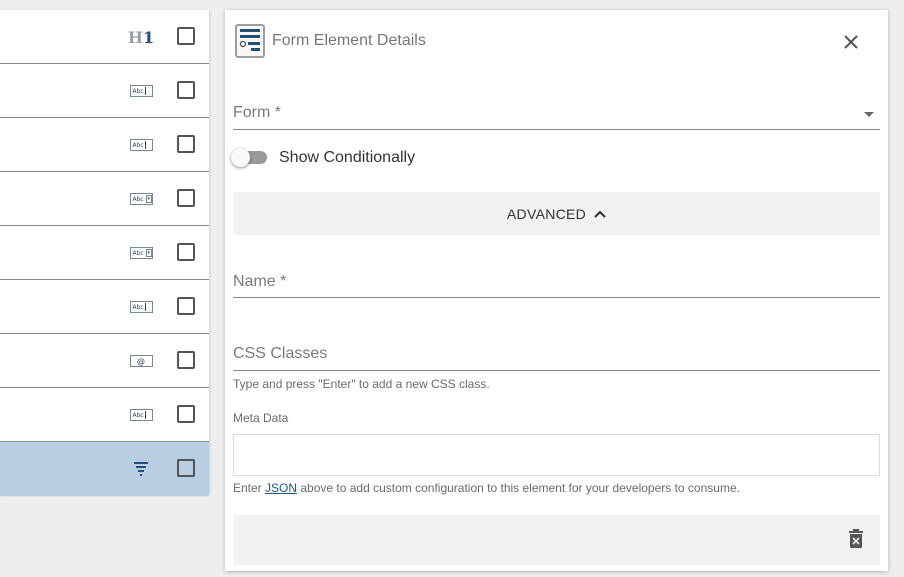 The width and height of the screenshot is (904, 577). I want to click on advanced-label: ADVANCED, so click(546, 213).